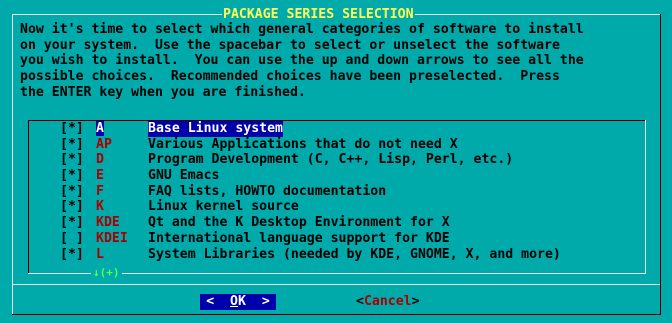 This screenshot has height=323, width=672. I want to click on package-series-item: [*] A Base Linux system, so click(310, 129).